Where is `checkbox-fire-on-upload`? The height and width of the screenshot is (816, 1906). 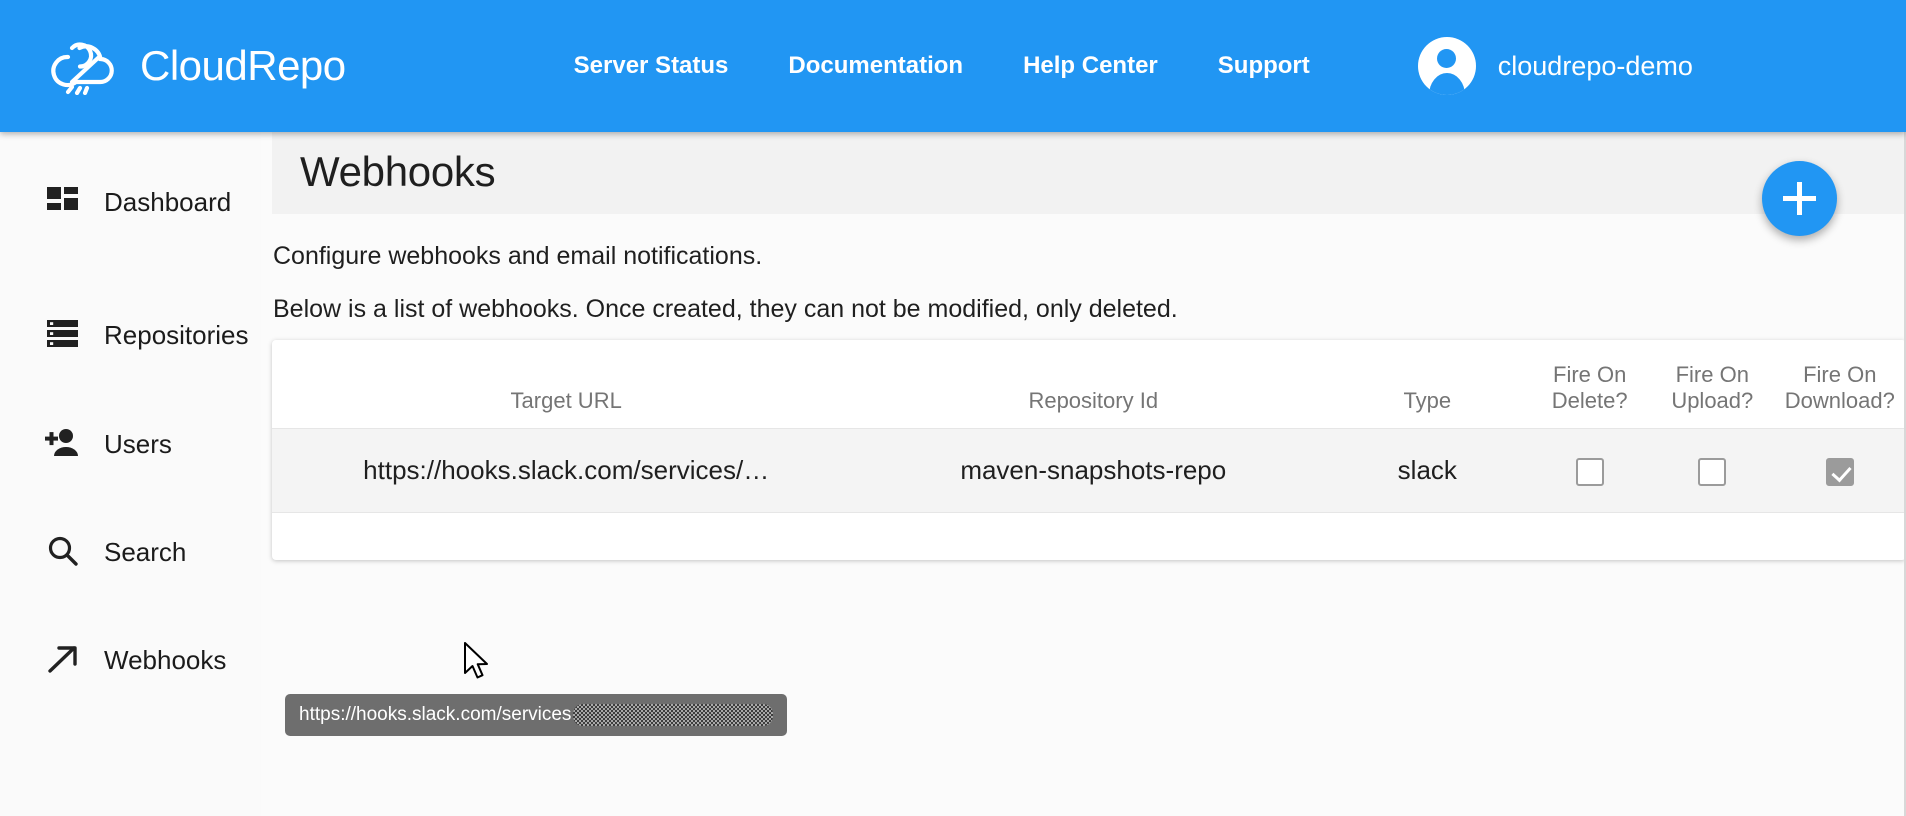 checkbox-fire-on-upload is located at coordinates (1712, 471).